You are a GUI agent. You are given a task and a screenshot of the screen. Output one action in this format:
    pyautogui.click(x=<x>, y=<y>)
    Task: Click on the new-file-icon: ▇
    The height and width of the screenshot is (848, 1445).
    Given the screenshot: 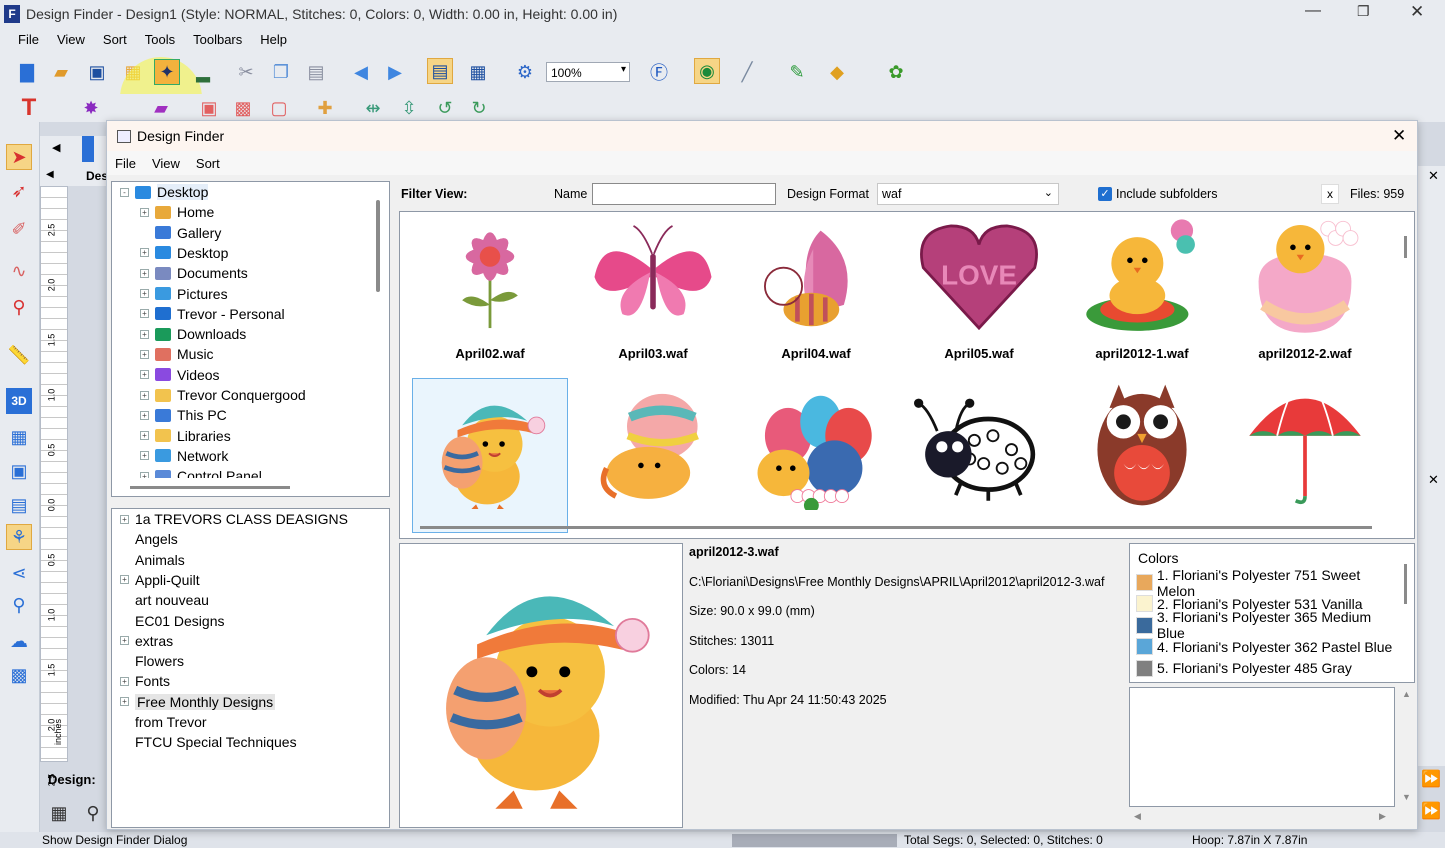 What is the action you would take?
    pyautogui.click(x=27, y=72)
    